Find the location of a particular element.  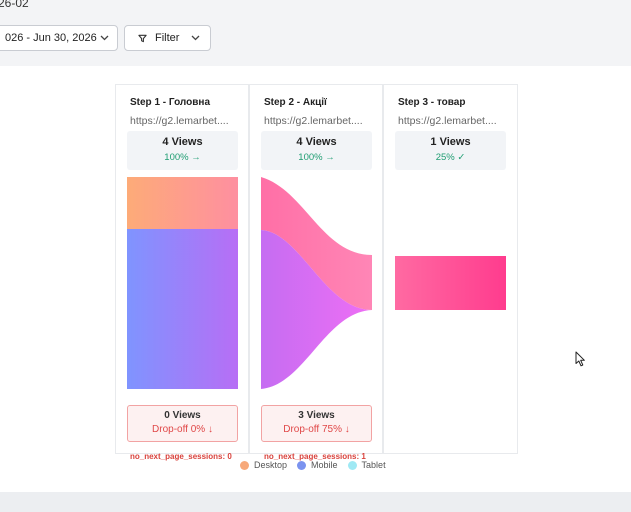

legend-label: Desktop is located at coordinates (271, 465).